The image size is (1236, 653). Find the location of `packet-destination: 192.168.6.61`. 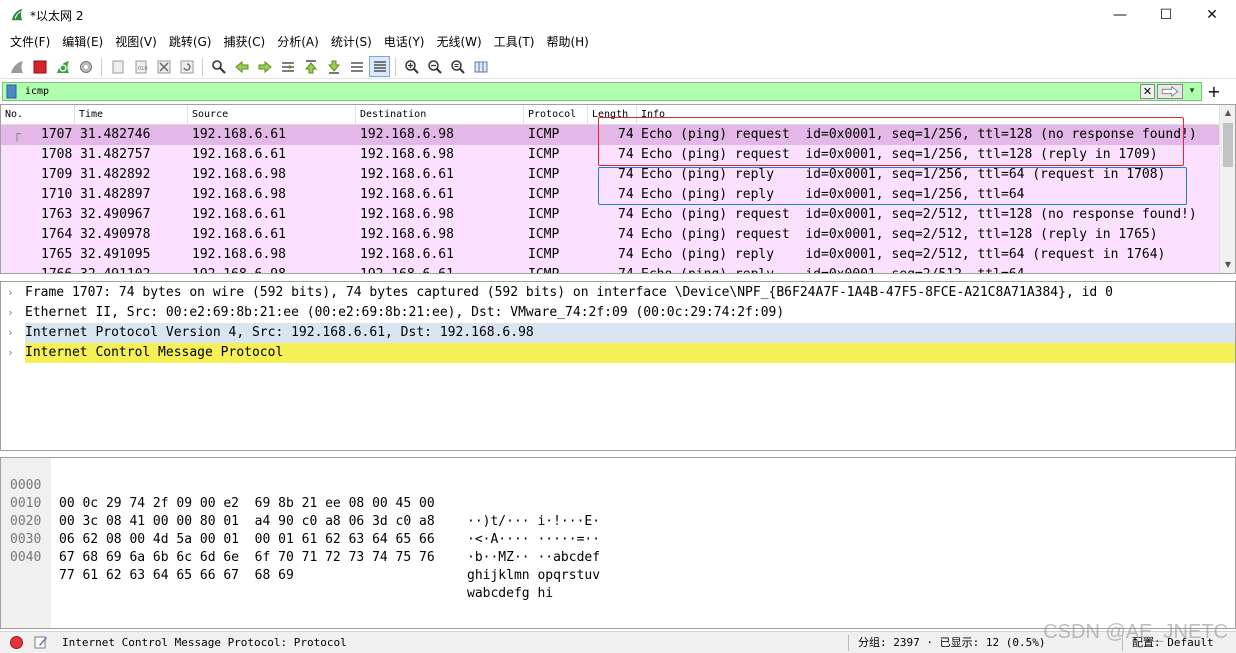

packet-destination: 192.168.6.61 is located at coordinates (407, 269).